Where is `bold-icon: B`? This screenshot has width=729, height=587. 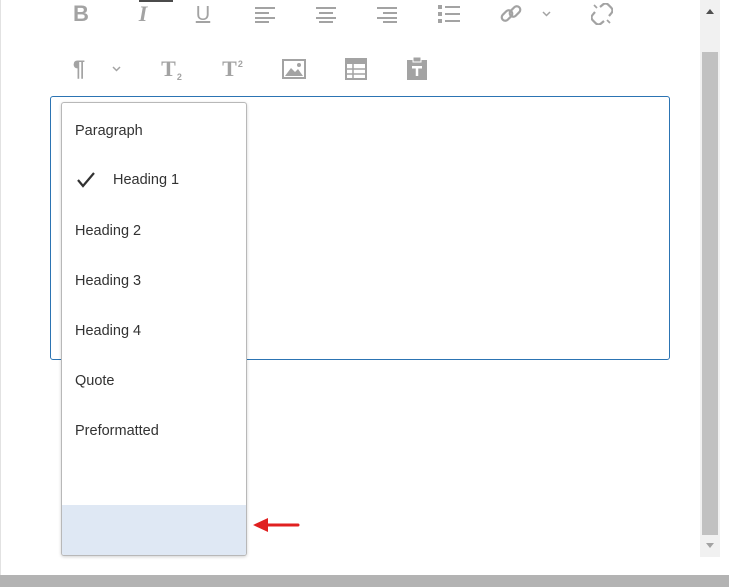 bold-icon: B is located at coordinates (81, 13).